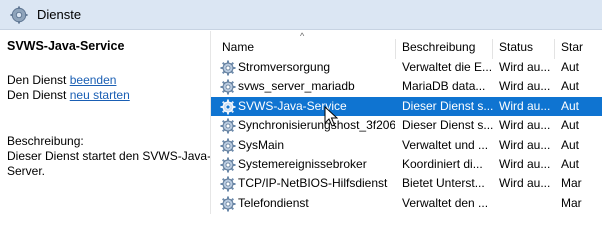  What do you see at coordinates (296, 86) in the screenshot?
I see `cell-name: svws_server_mariadb` at bounding box center [296, 86].